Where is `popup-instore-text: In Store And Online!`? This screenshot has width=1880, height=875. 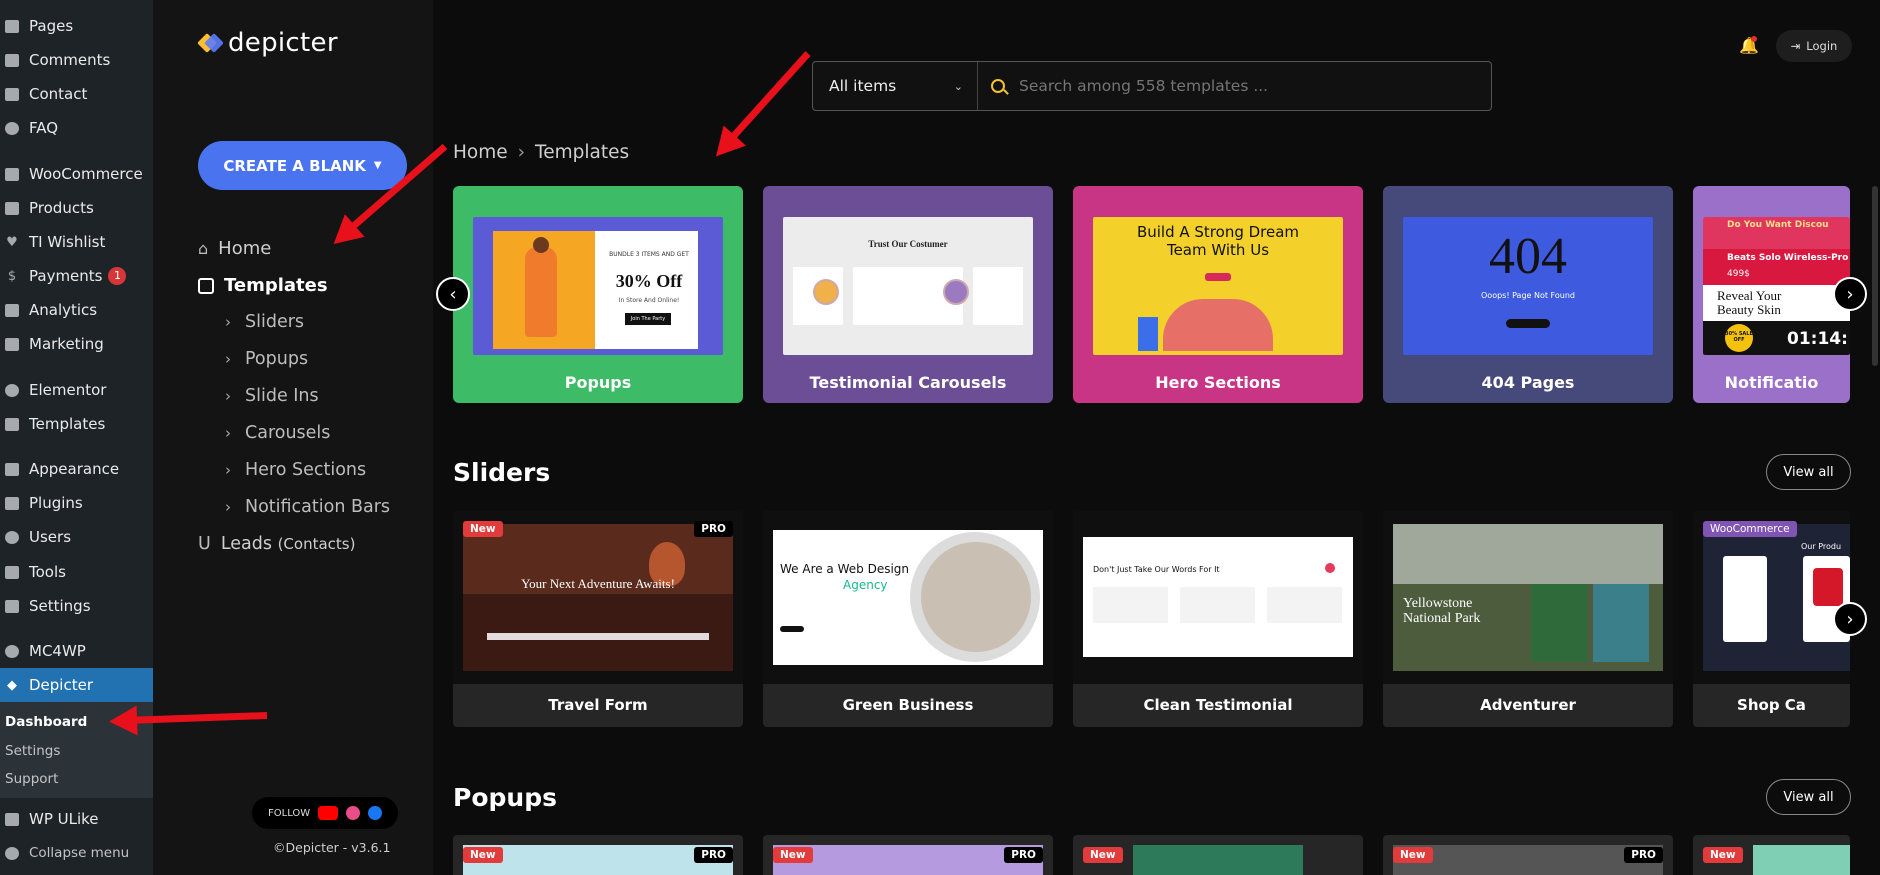 popup-instore-text: In Store And Online! is located at coordinates (649, 300).